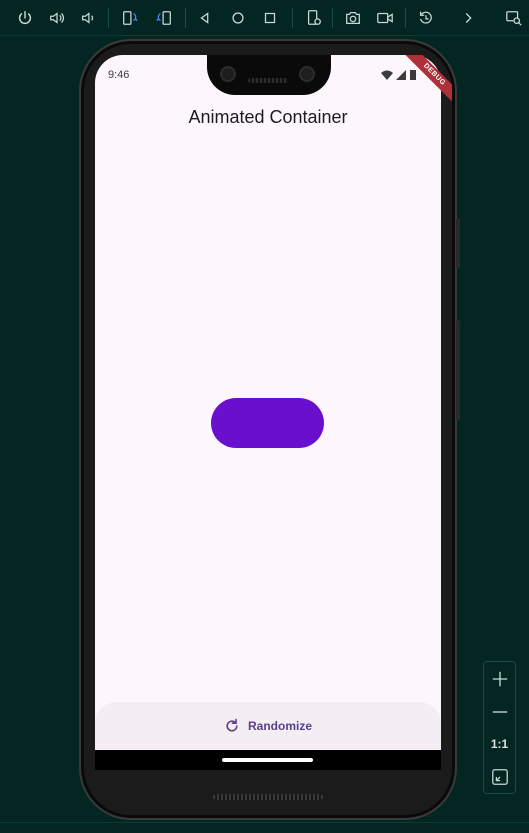 The height and width of the screenshot is (833, 529). I want to click on device-settings-icon, so click(314, 17).